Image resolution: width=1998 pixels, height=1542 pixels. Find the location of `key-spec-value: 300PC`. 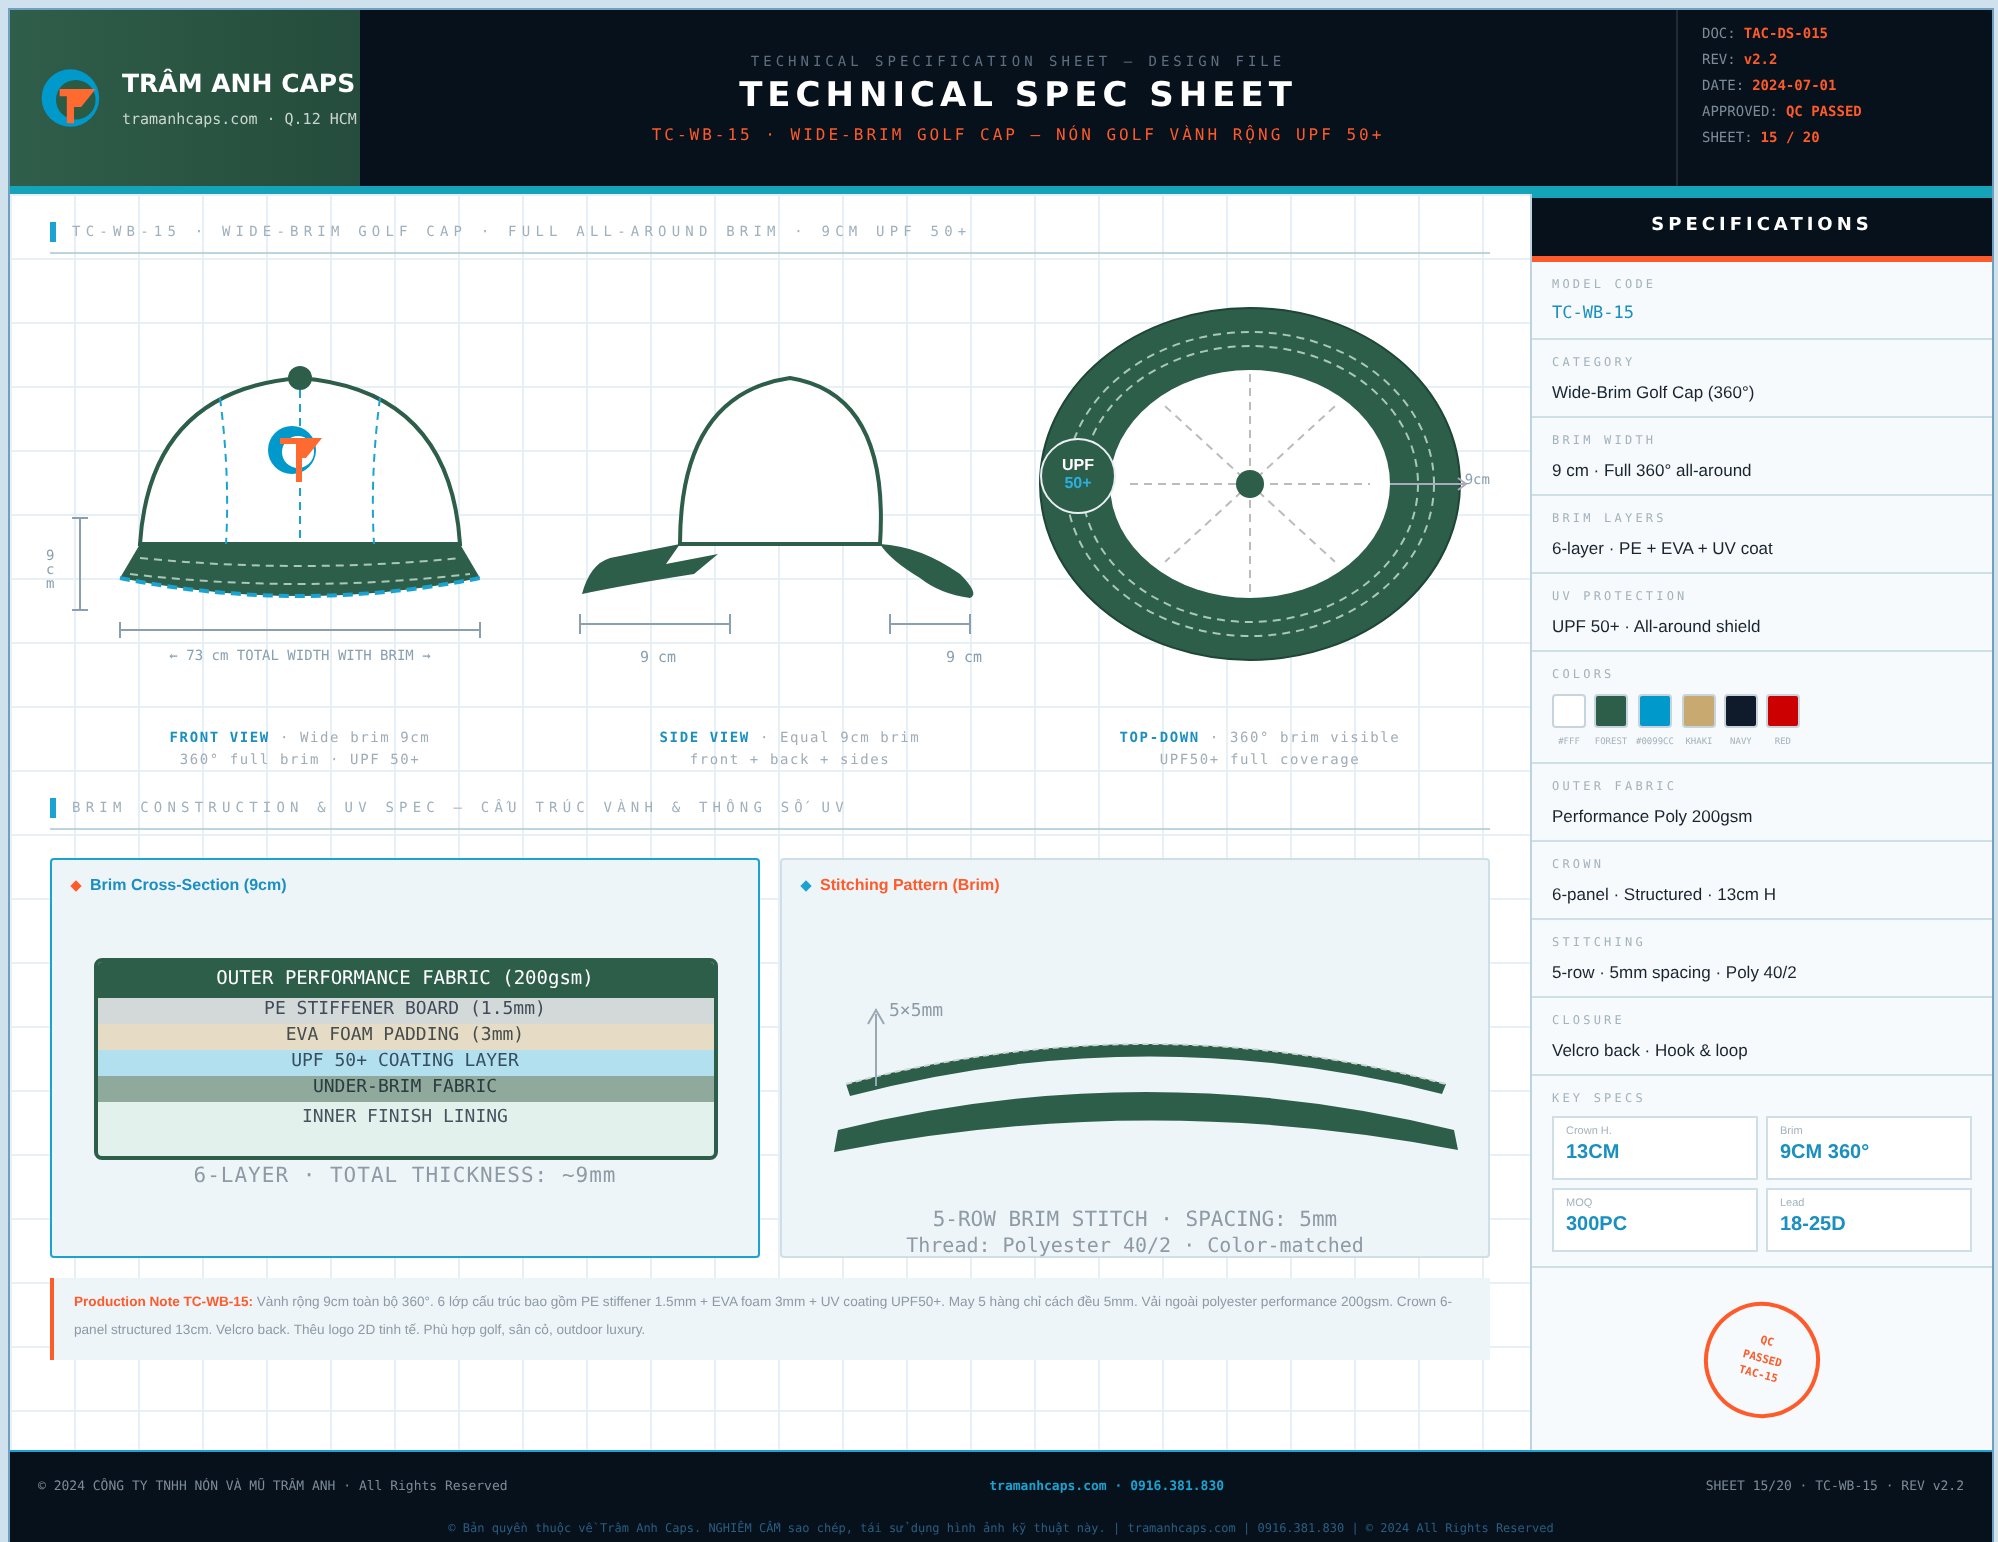

key-spec-value: 300PC is located at coordinates (1598, 1225).